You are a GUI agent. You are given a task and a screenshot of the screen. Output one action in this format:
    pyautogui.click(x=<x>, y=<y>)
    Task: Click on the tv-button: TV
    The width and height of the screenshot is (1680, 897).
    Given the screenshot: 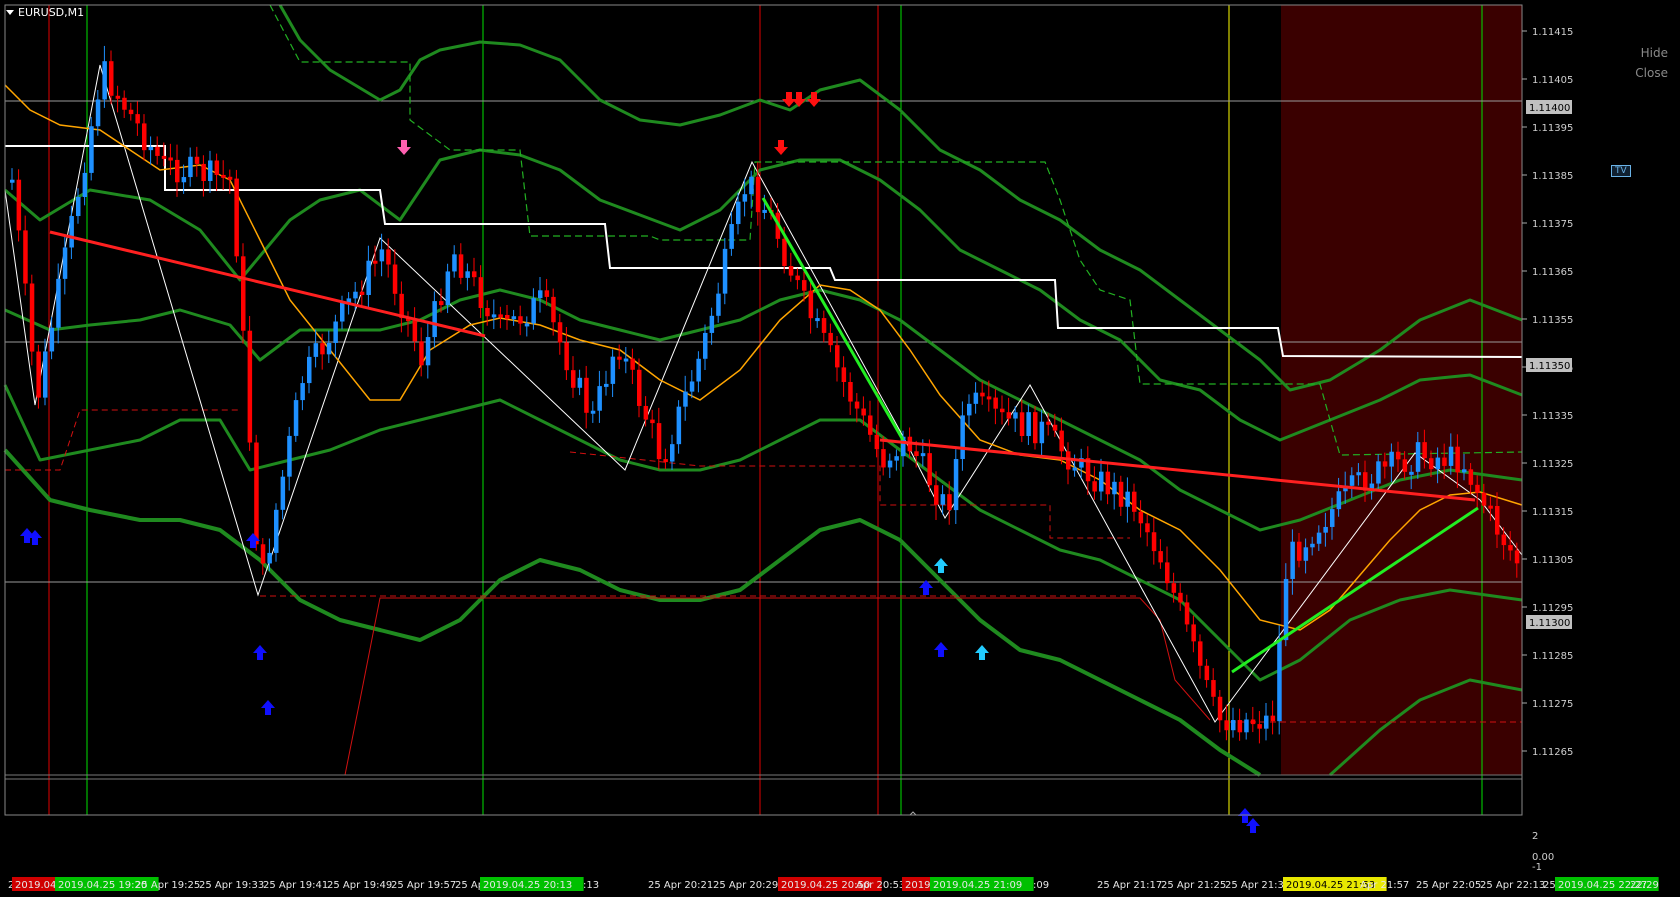 What is the action you would take?
    pyautogui.click(x=1621, y=171)
    